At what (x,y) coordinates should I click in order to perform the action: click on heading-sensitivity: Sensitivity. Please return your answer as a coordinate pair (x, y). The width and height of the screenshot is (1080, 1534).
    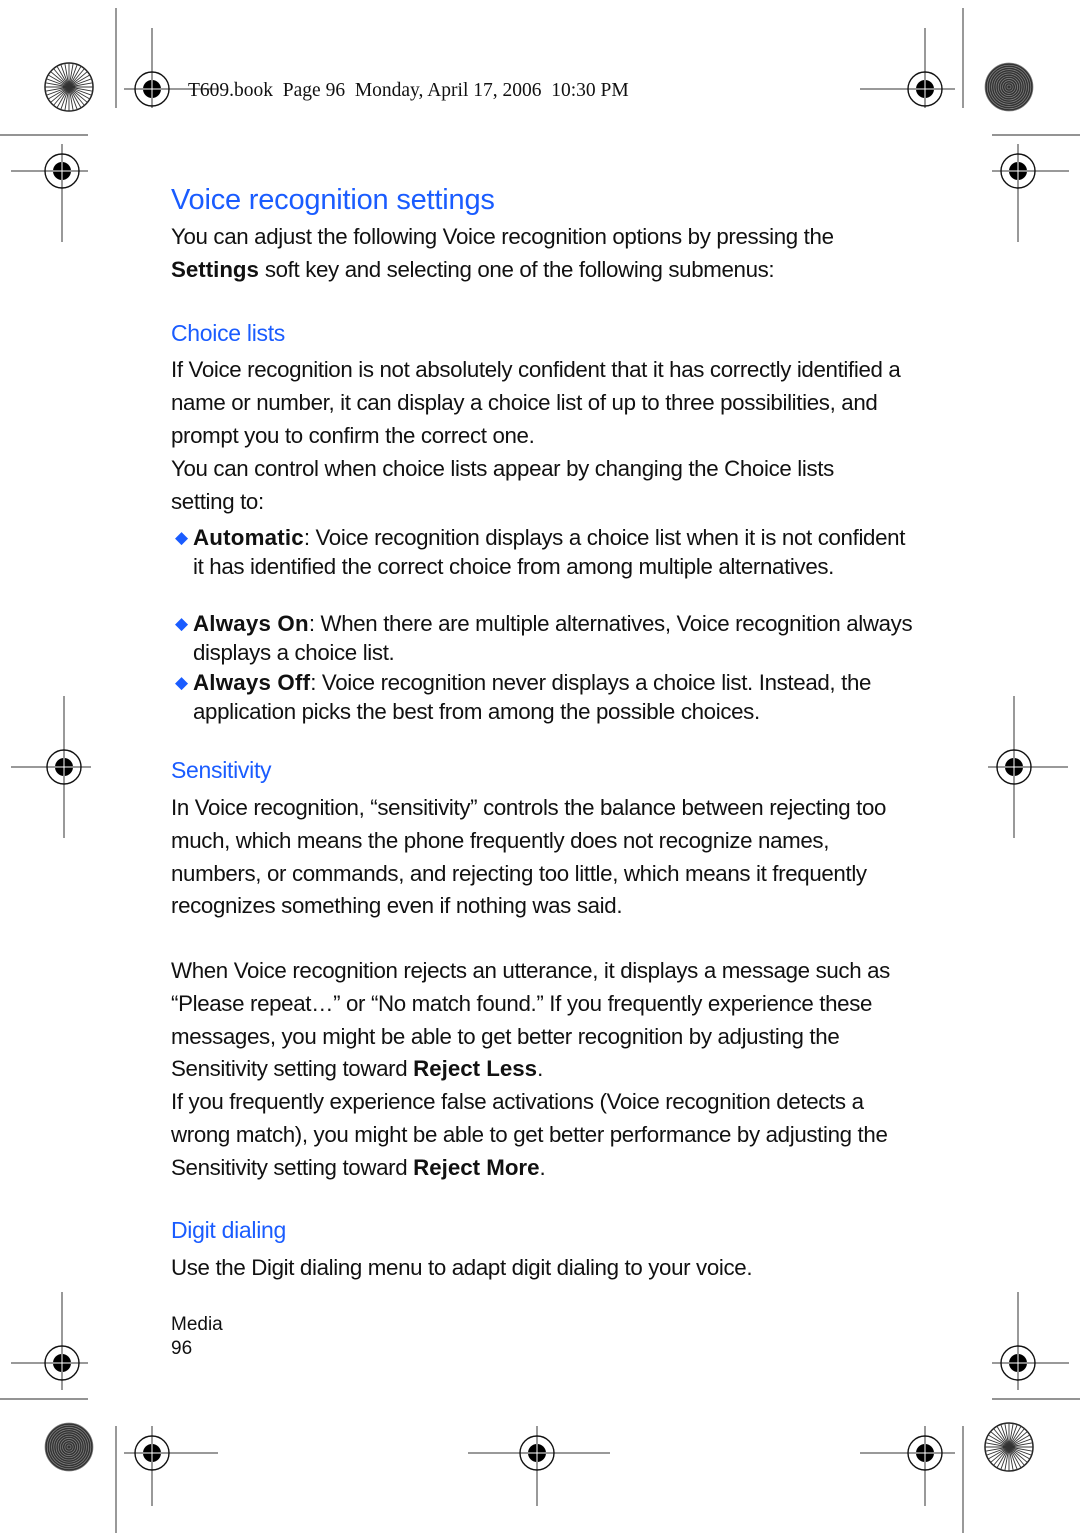
    Looking at the image, I should click on (221, 770).